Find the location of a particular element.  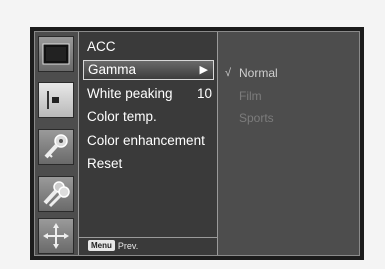

move-icon is located at coordinates (56, 236).